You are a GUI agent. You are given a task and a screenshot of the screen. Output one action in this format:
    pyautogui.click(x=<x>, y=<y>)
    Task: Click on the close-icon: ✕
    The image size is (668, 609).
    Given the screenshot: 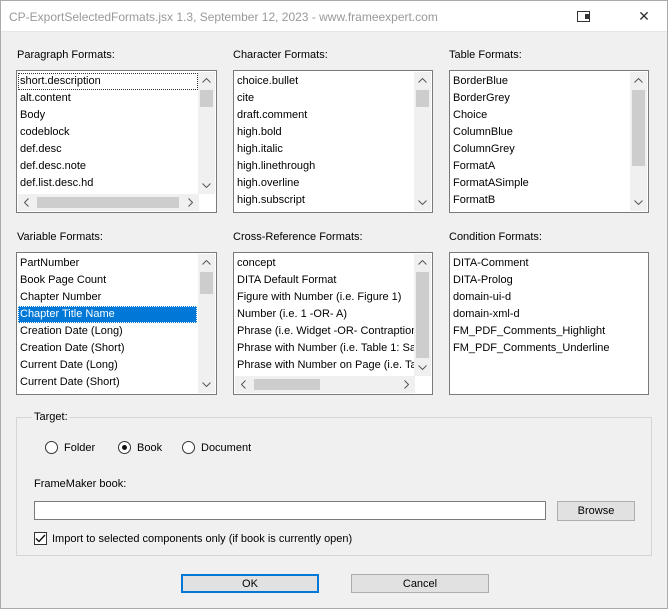 What is the action you would take?
    pyautogui.click(x=644, y=15)
    